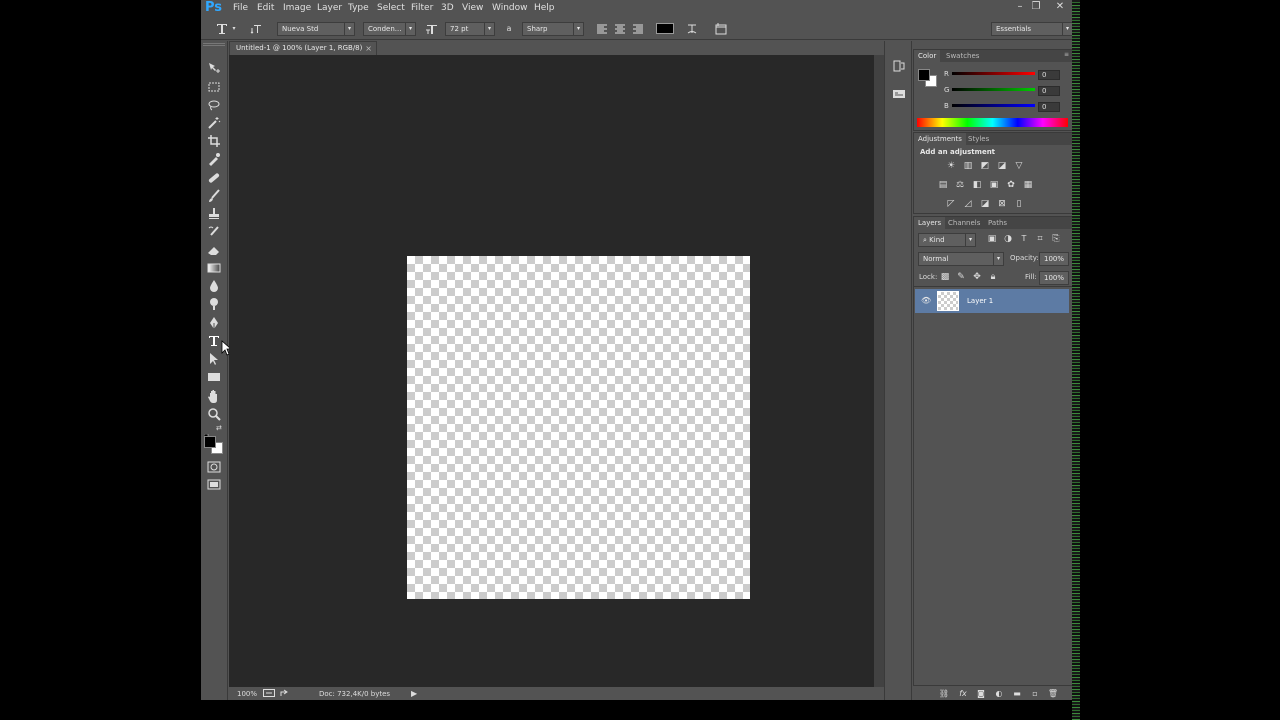  What do you see at coordinates (470, 29) in the screenshot?
I see `font-size-select: 72 pt ▾` at bounding box center [470, 29].